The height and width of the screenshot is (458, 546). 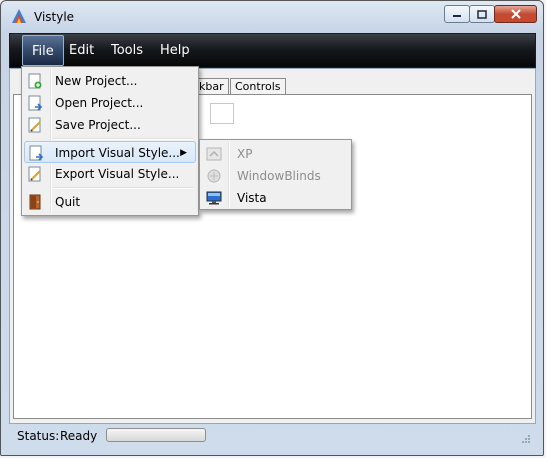 I want to click on maximize-button, so click(x=482, y=14).